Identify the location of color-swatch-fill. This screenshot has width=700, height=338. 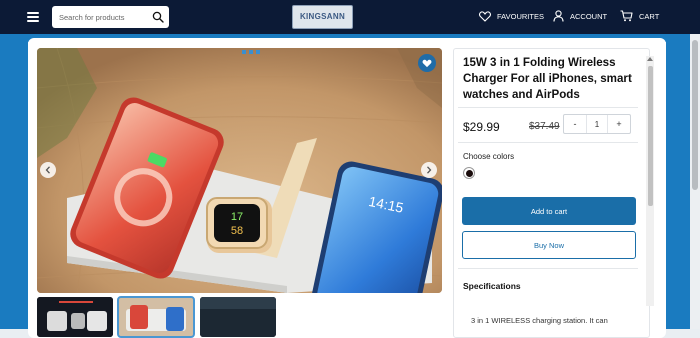
(469, 173).